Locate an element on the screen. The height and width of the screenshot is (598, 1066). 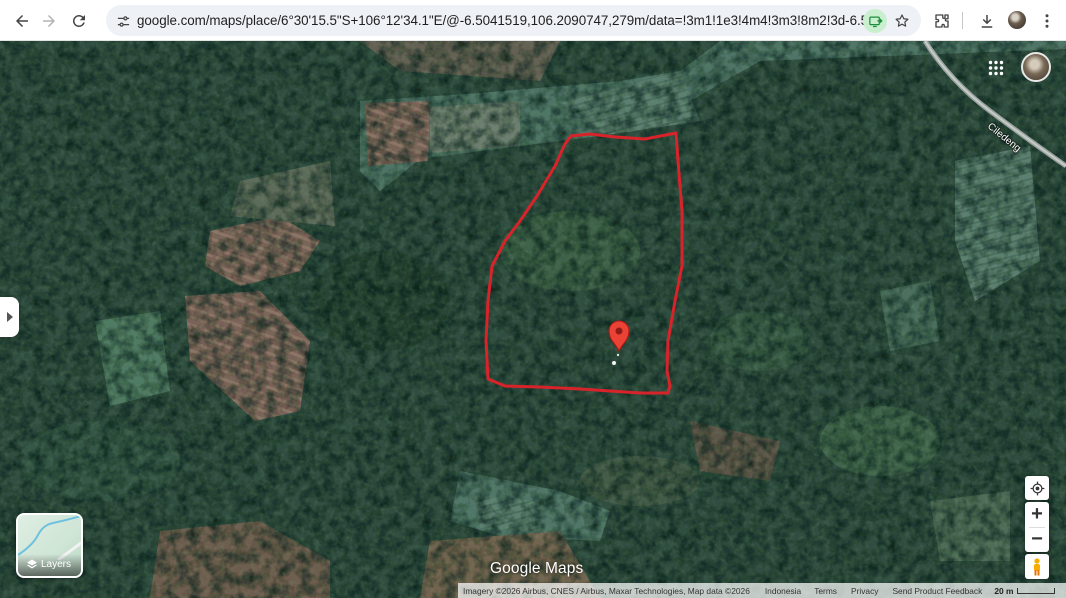
layers-button: Layers is located at coordinates (49, 545).